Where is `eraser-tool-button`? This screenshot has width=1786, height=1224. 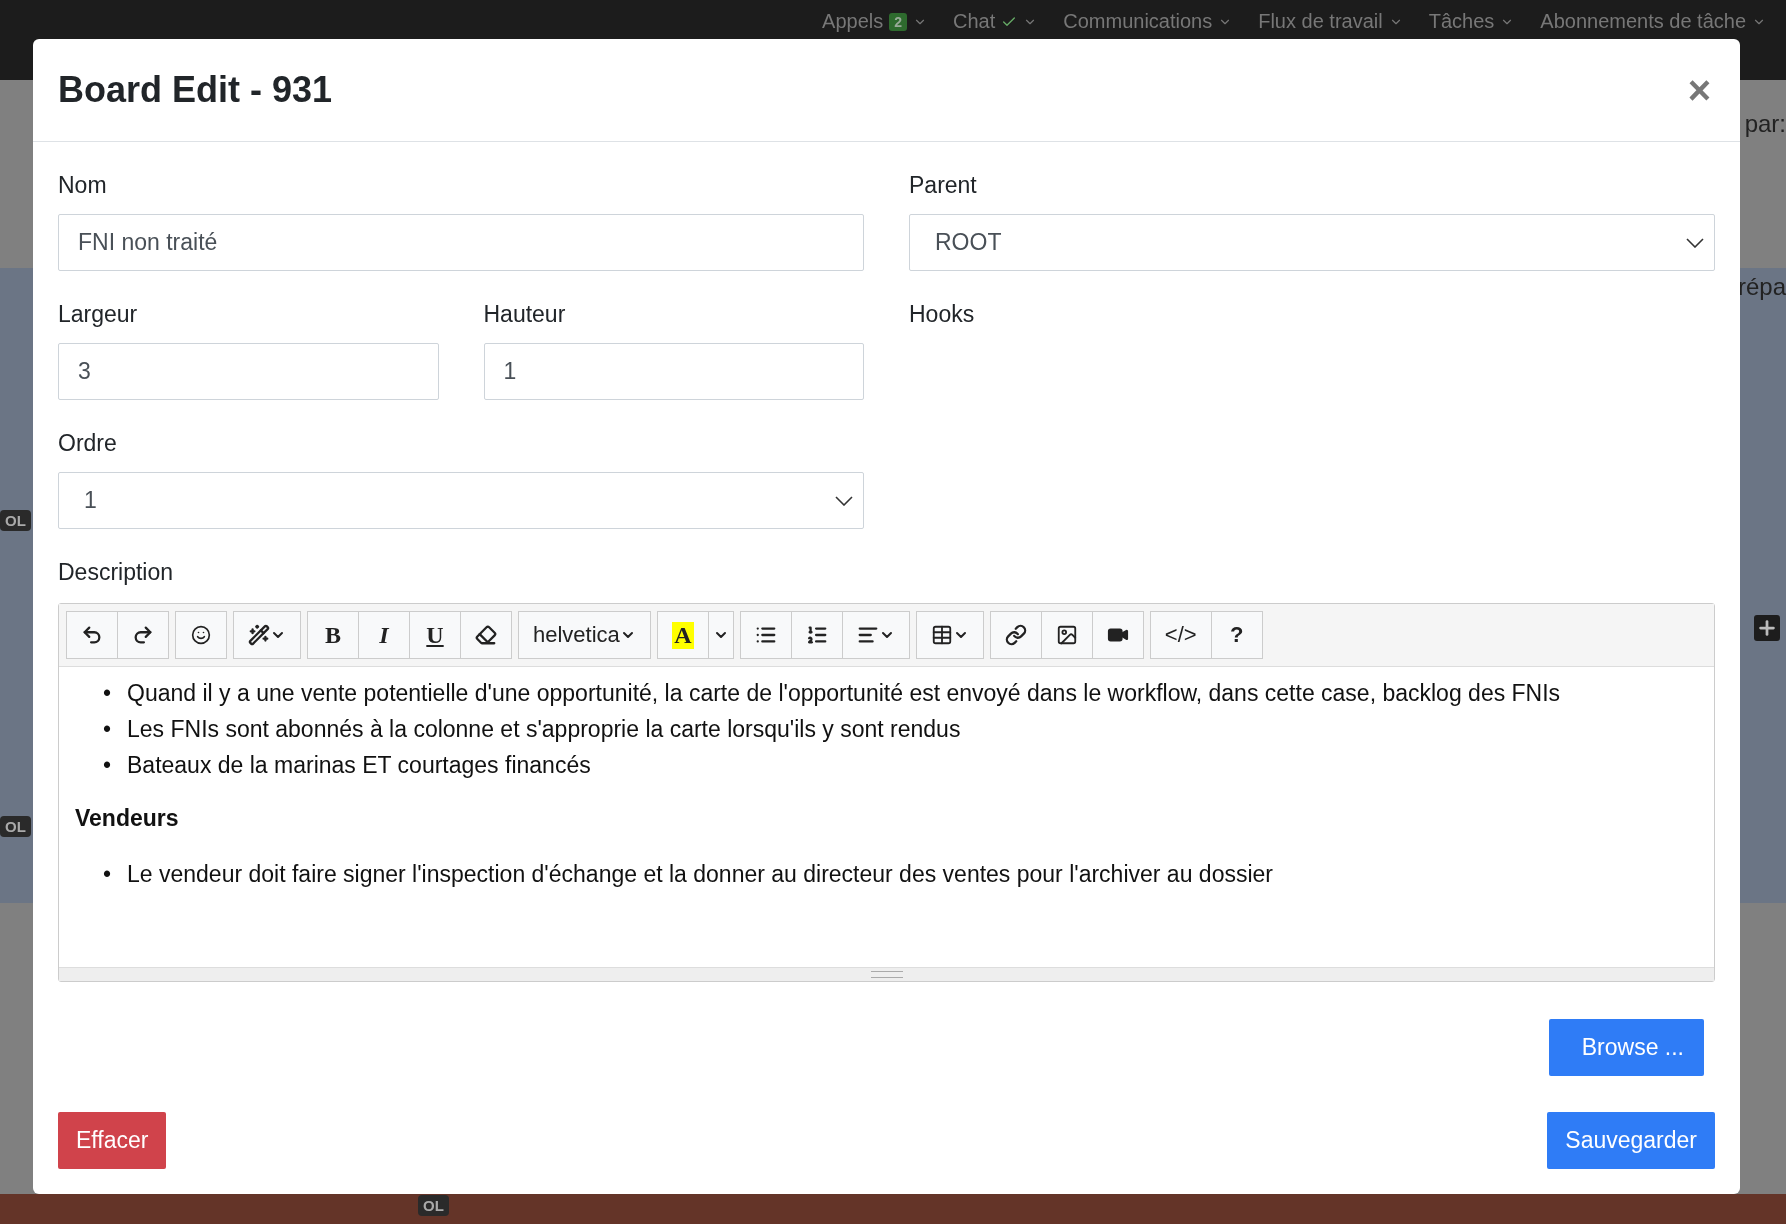 eraser-tool-button is located at coordinates (486, 635).